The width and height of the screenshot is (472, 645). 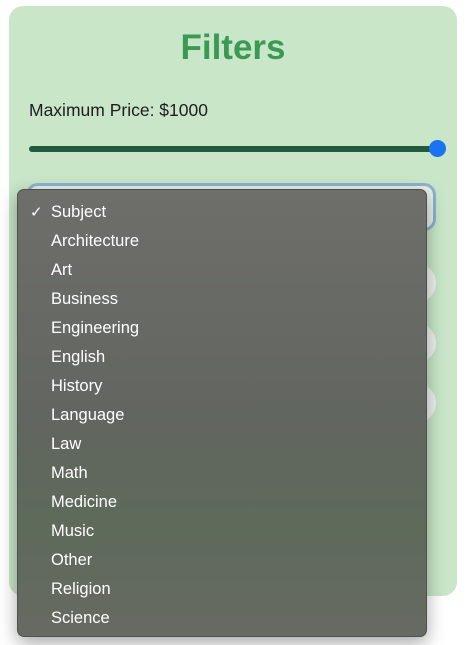 I want to click on subject-option-math: Math, so click(x=222, y=473).